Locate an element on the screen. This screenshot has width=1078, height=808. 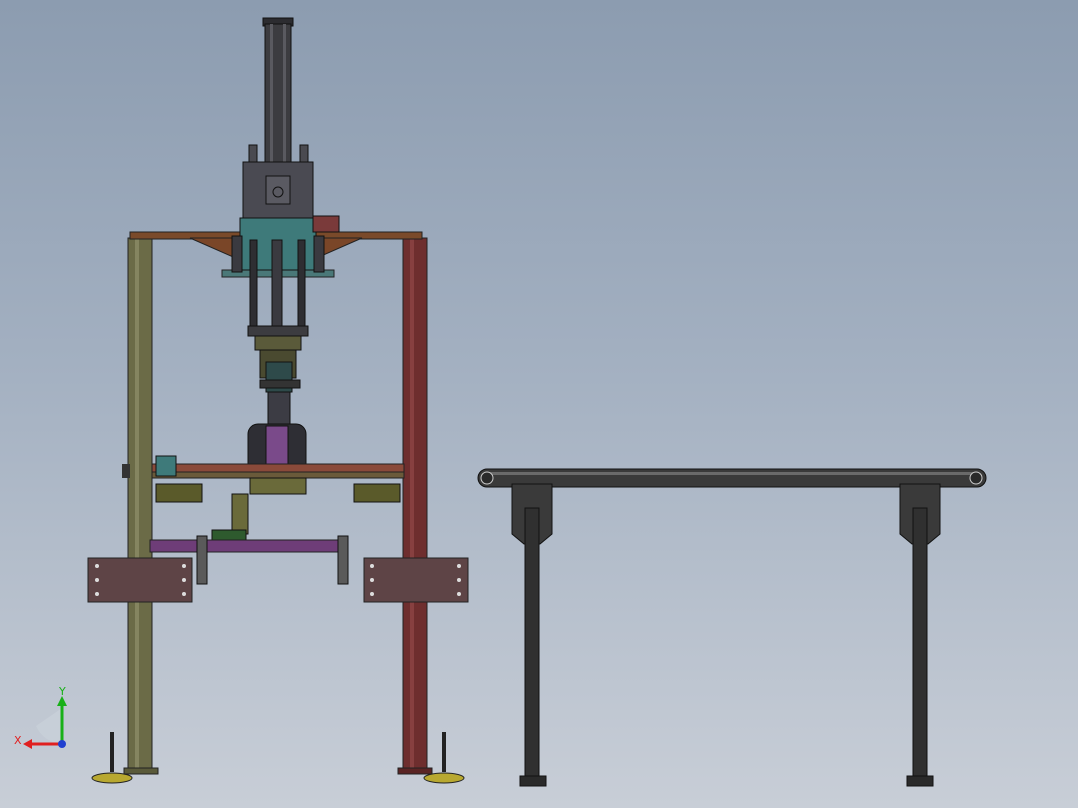
left-mount-plate is located at coordinates (140, 580).